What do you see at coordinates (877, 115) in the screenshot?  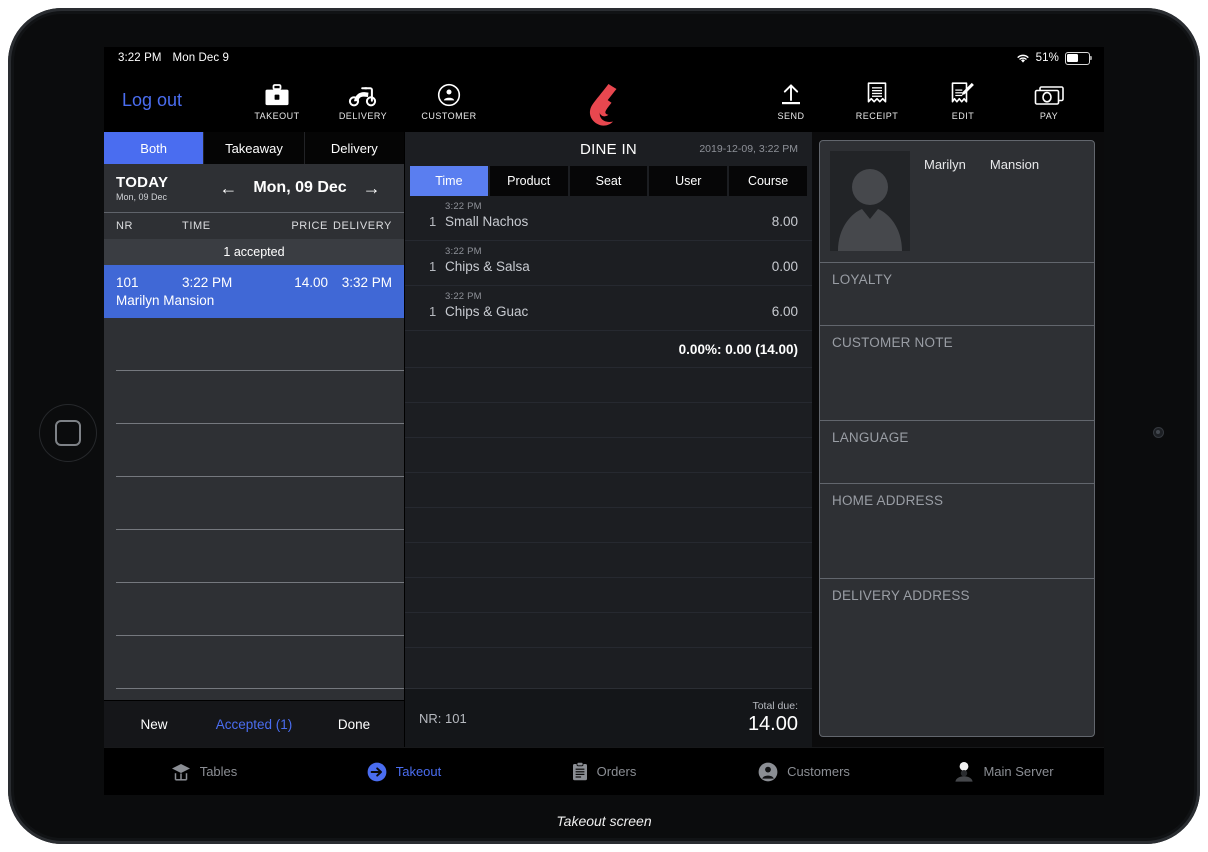 I see `toolbar-receipt-label: RECEIPT` at bounding box center [877, 115].